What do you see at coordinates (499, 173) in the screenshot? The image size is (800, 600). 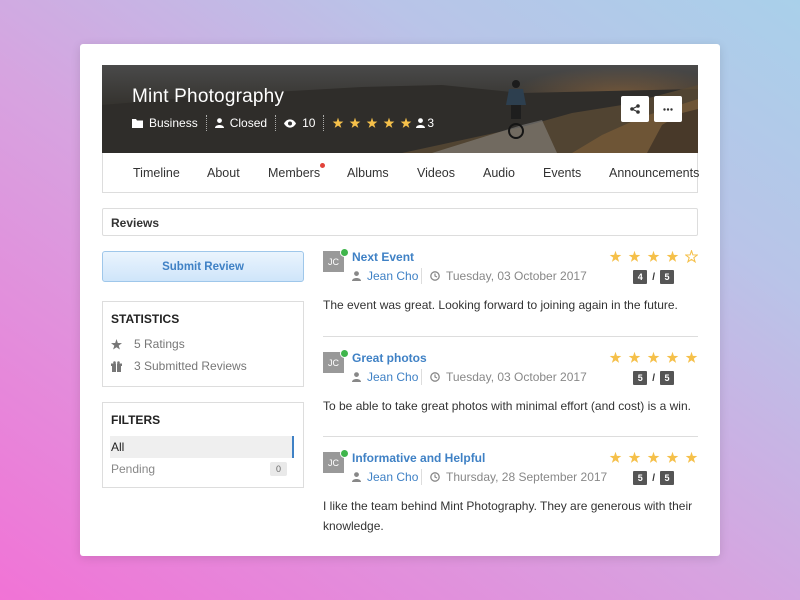 I see `tab-audio: Audio` at bounding box center [499, 173].